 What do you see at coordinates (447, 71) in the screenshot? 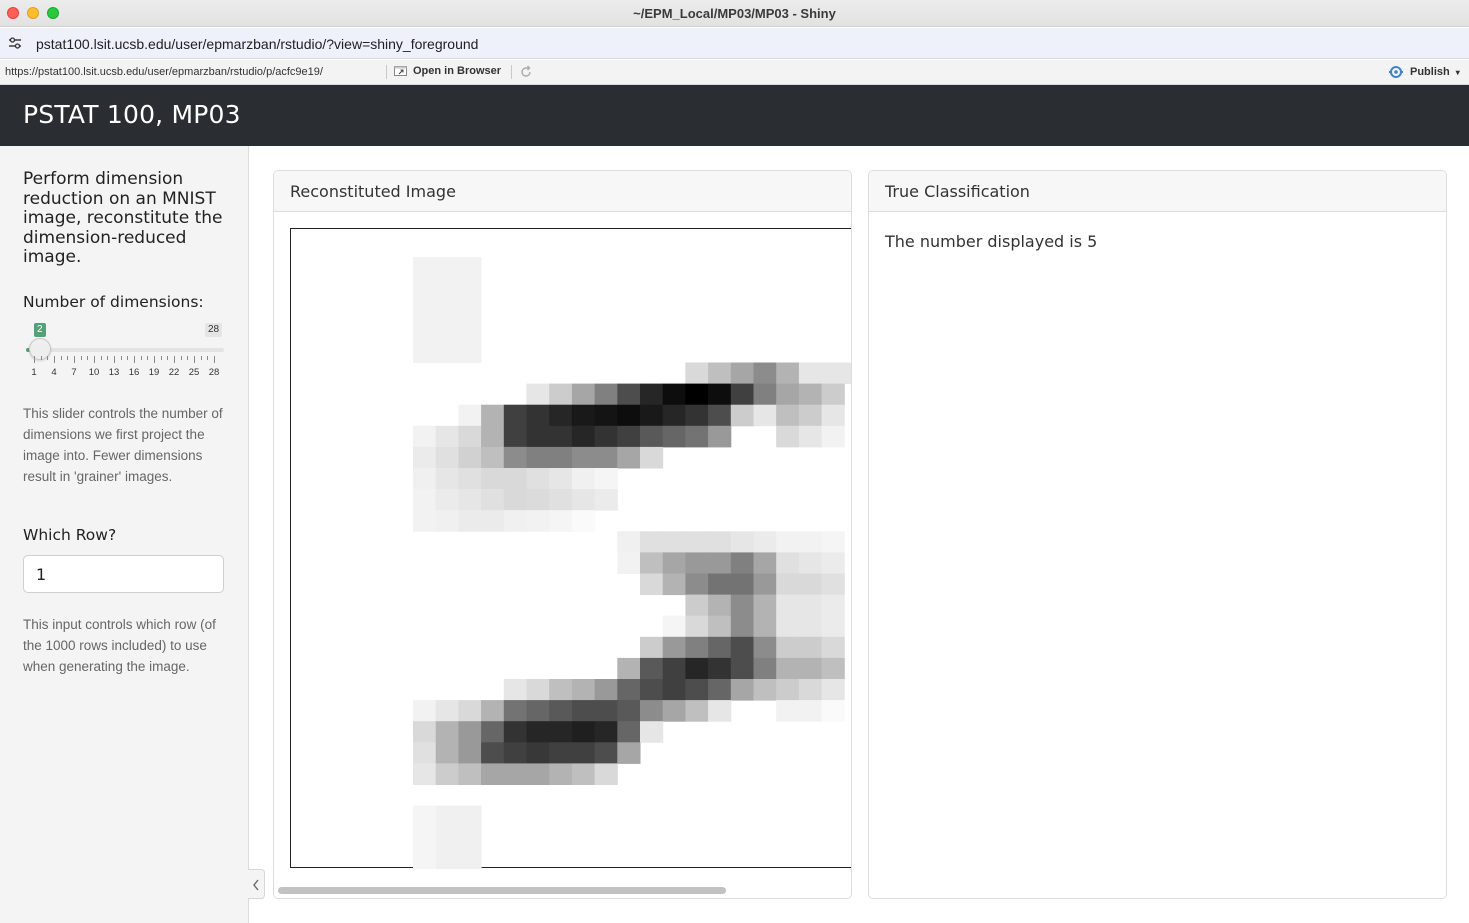
I see `open-in-browser-button: Open in Browser` at bounding box center [447, 71].